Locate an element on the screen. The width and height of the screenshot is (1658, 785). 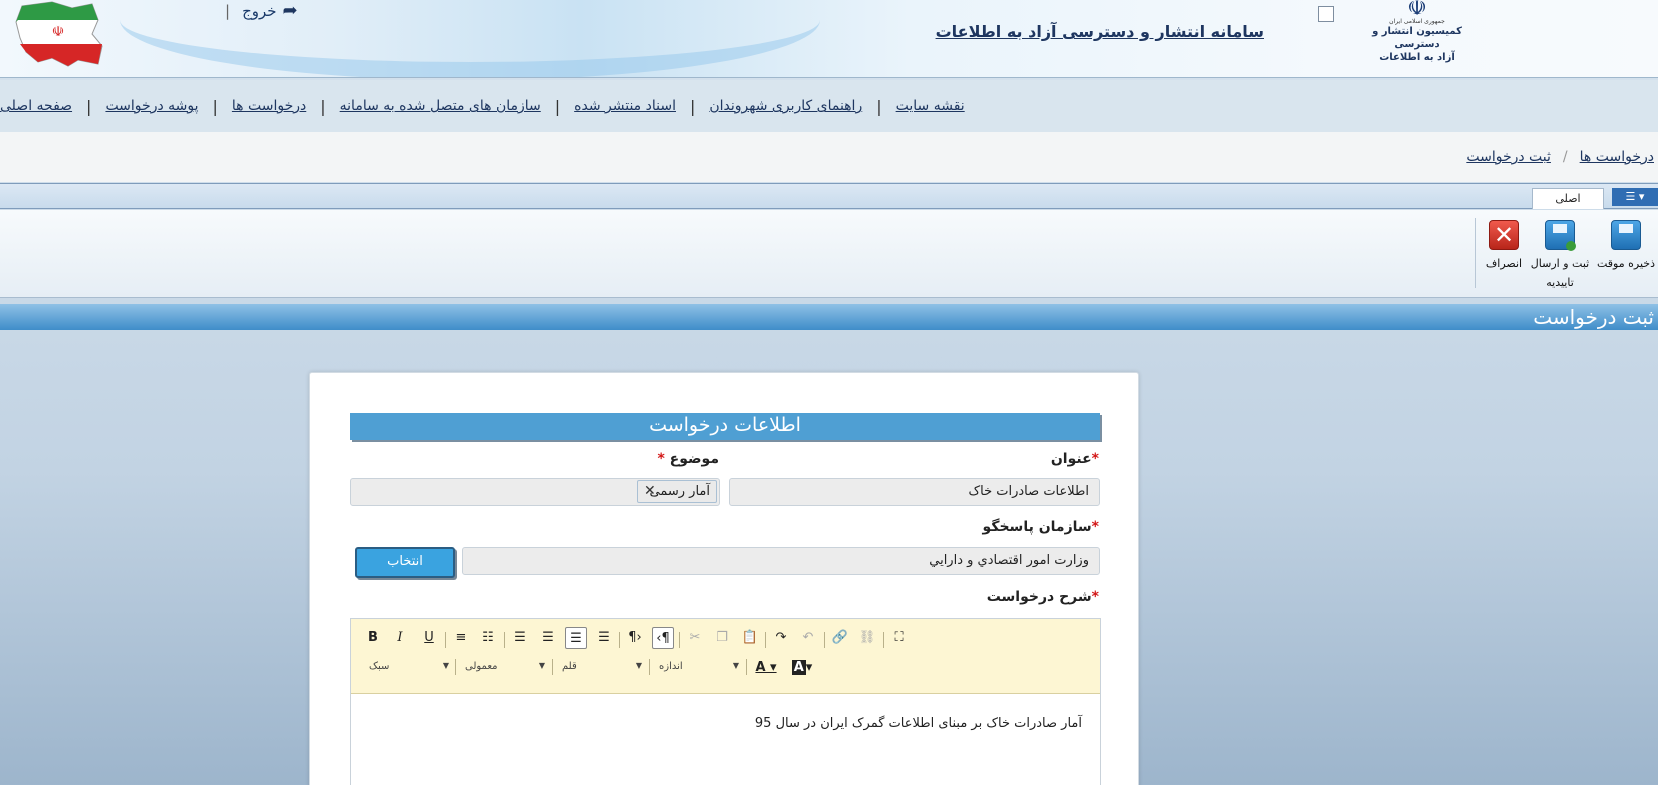
description-label-text: شرح درخواست is located at coordinates (1039, 597).